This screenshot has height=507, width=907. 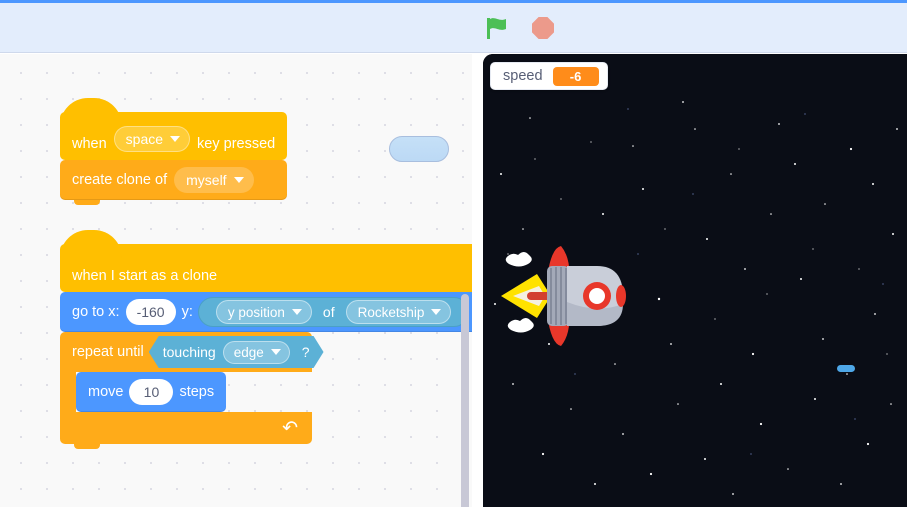 I want to click on move-steps-block: move 10 steps, so click(x=151, y=394).